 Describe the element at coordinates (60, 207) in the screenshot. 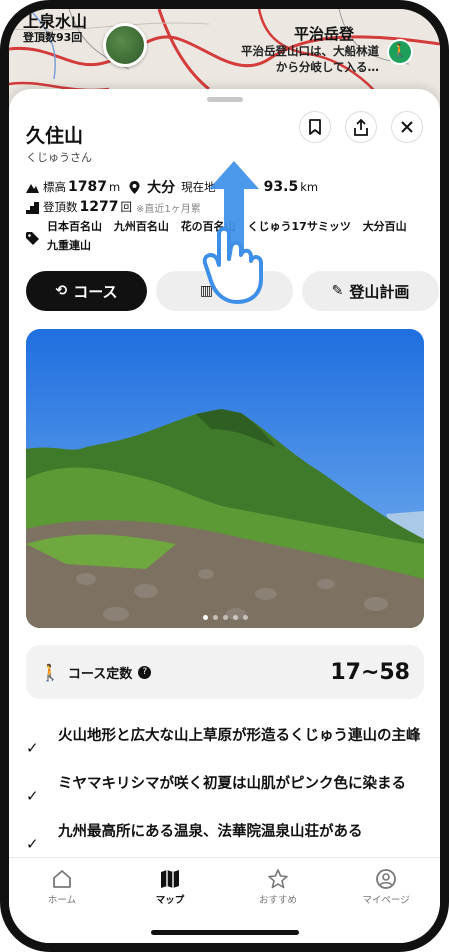

I see `climbs-label: 登頂数` at that location.